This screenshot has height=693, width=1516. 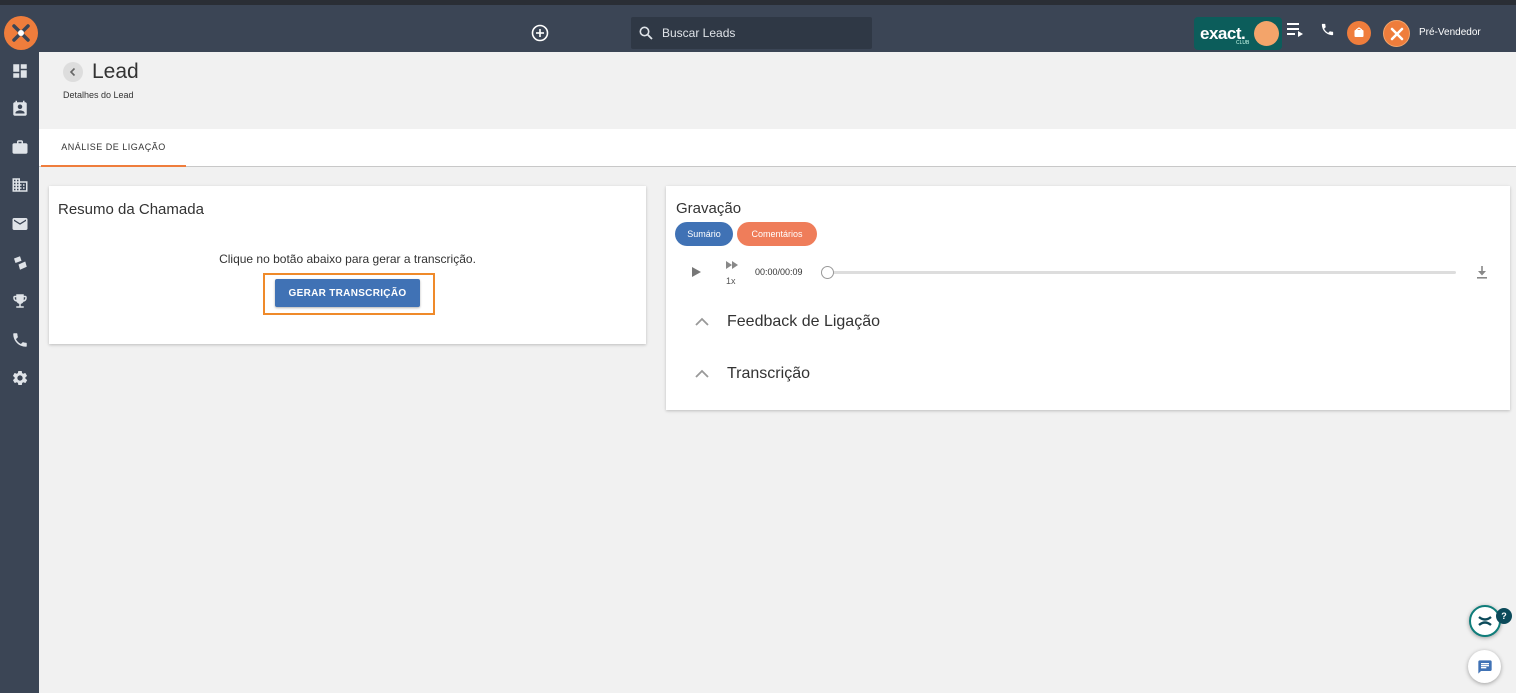 I want to click on phone-nav-icon, so click(x=20, y=340).